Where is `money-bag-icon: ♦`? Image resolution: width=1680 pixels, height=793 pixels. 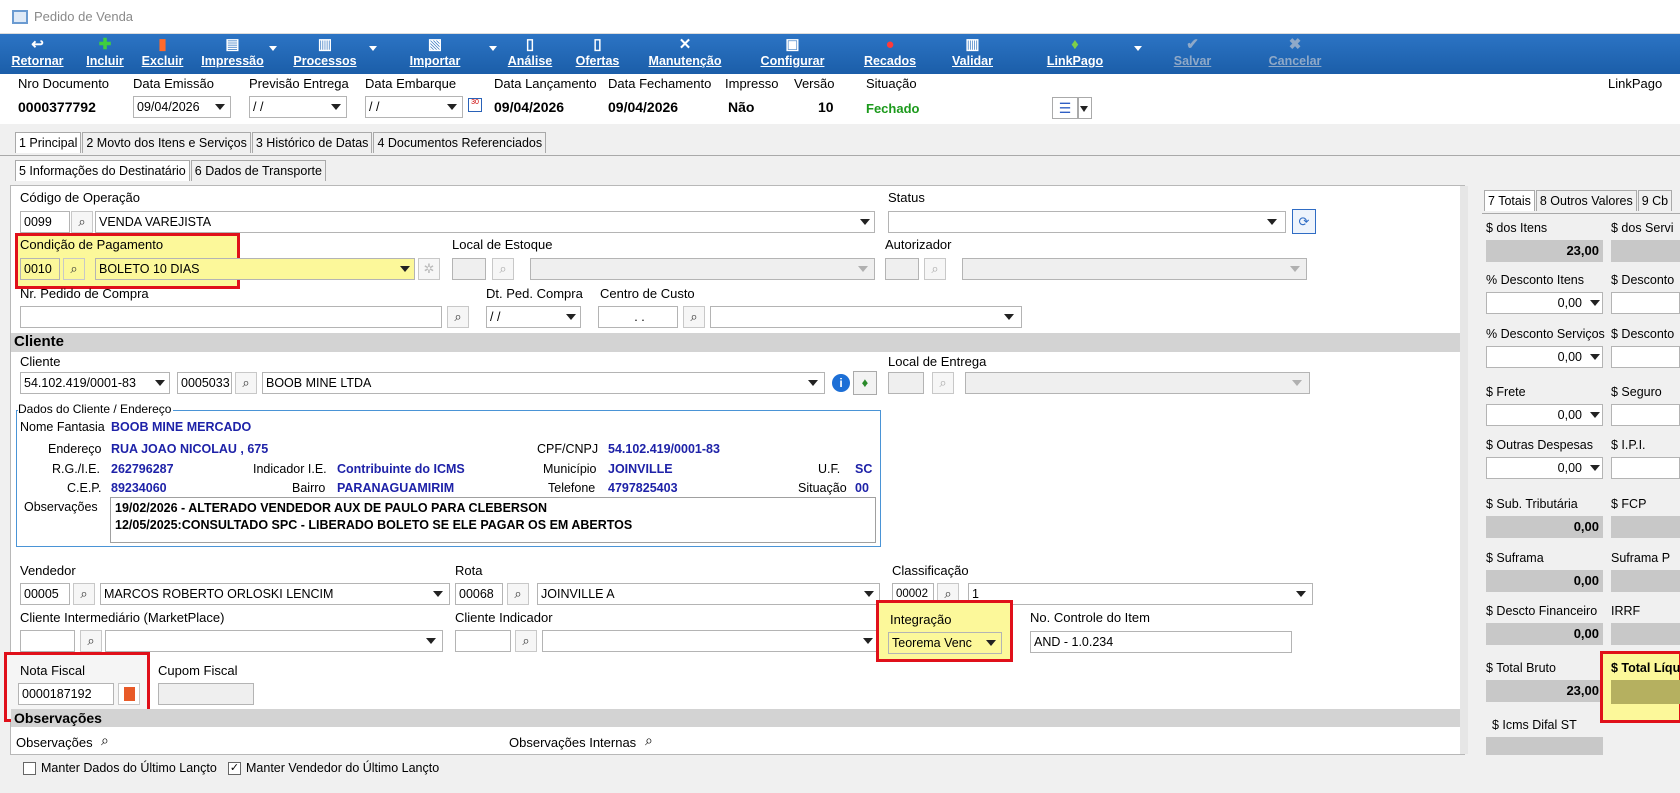
money-bag-icon: ♦ is located at coordinates (865, 383).